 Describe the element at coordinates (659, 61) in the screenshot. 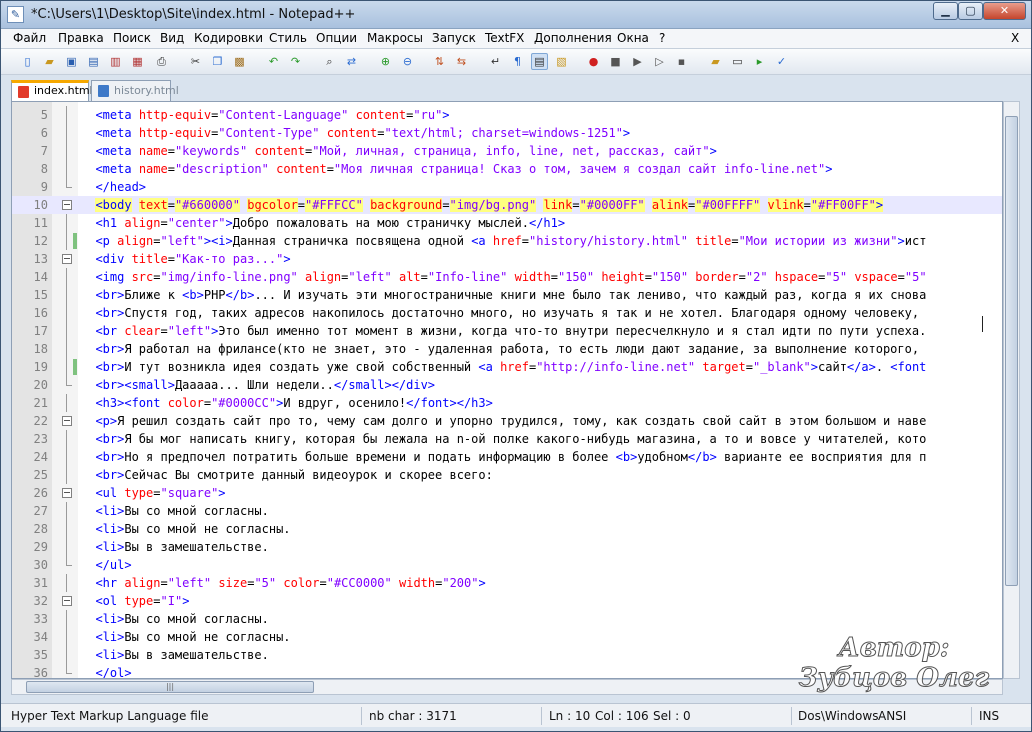

I see `play-multiple-icon: ▷` at that location.